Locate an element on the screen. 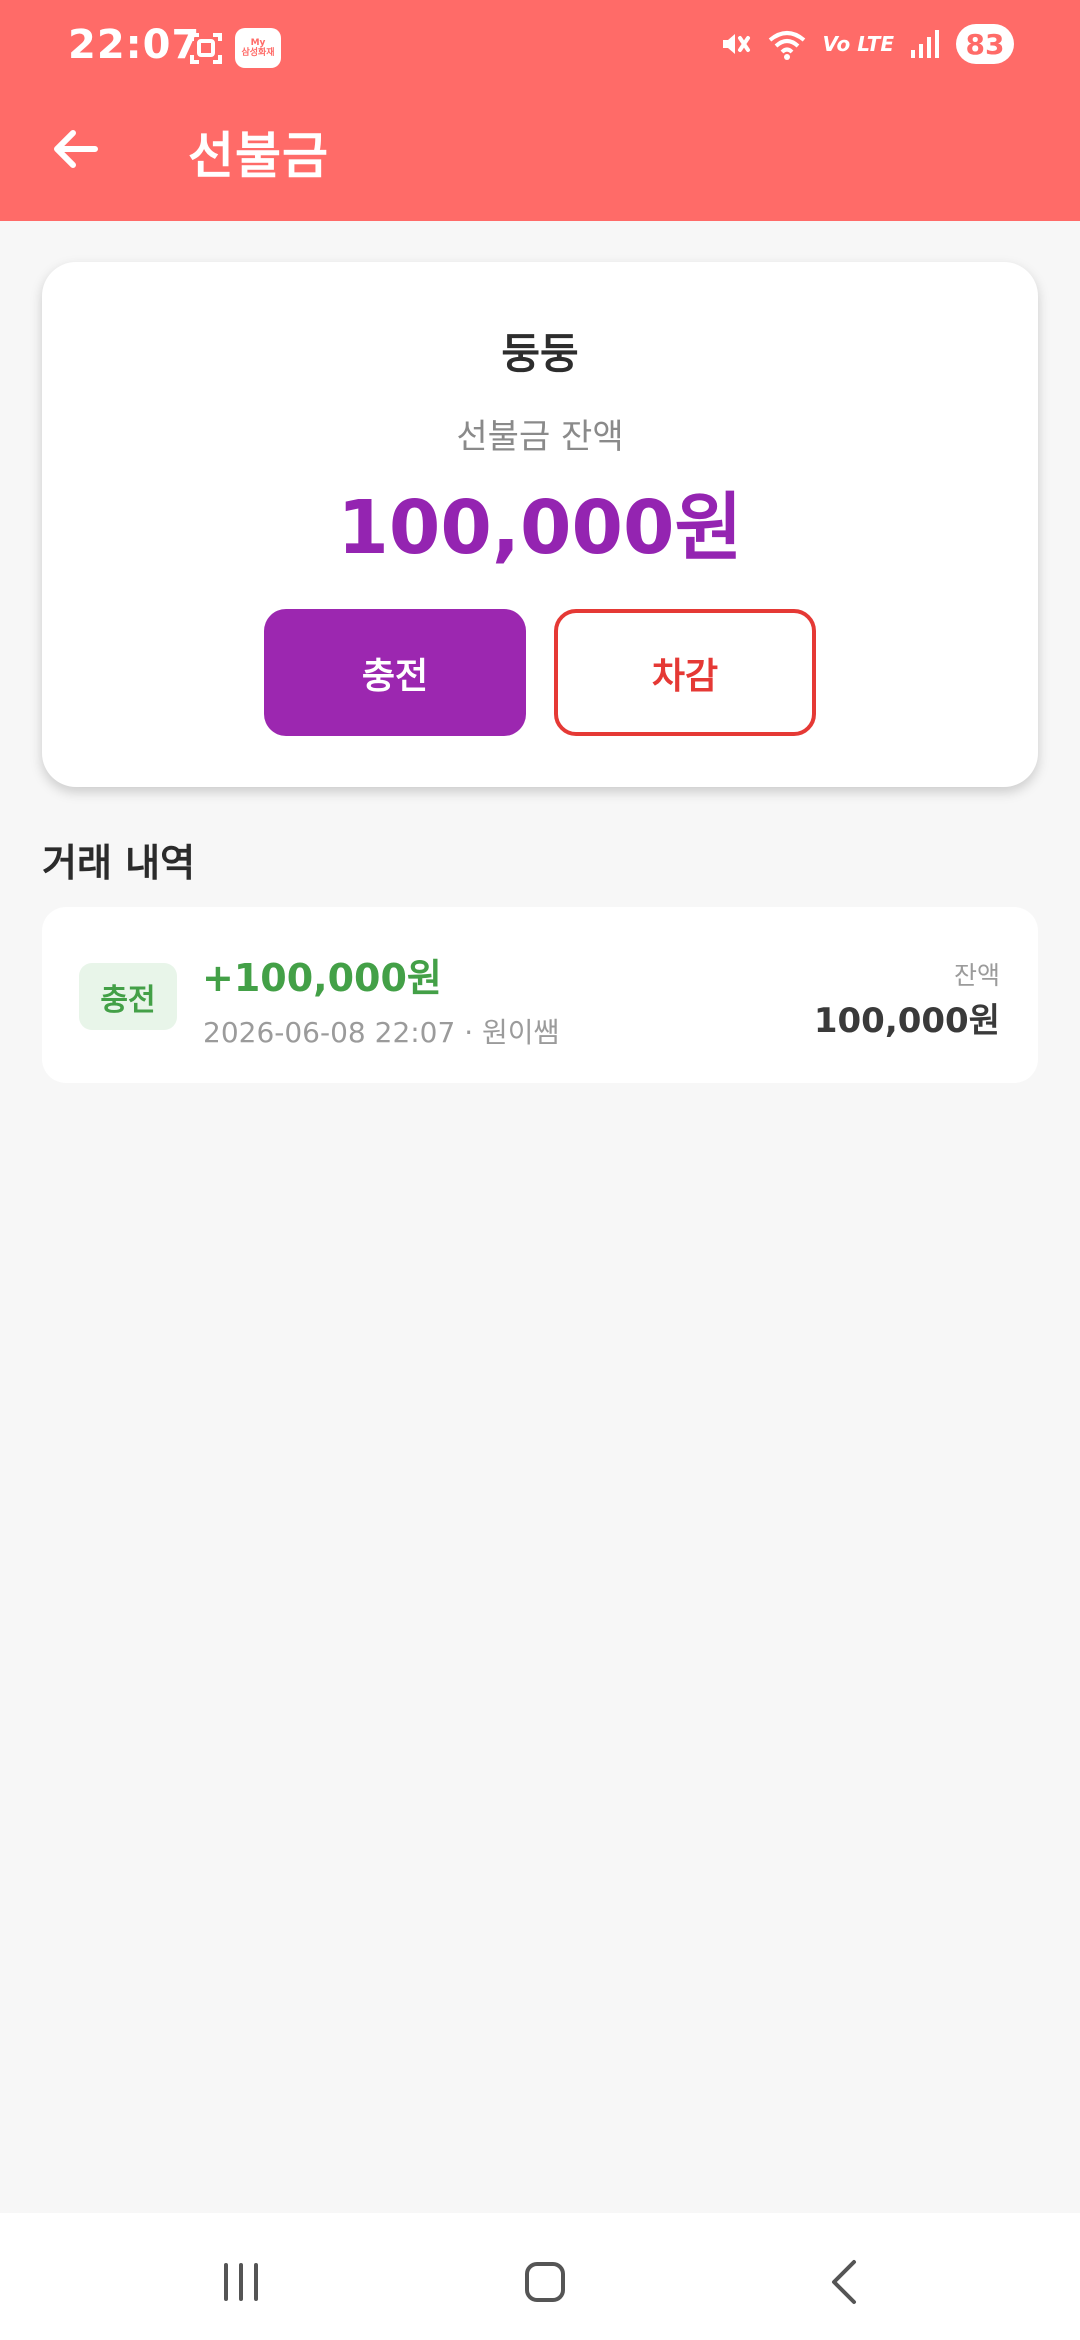 The image size is (1080, 2340). back-button is located at coordinates (75, 149).